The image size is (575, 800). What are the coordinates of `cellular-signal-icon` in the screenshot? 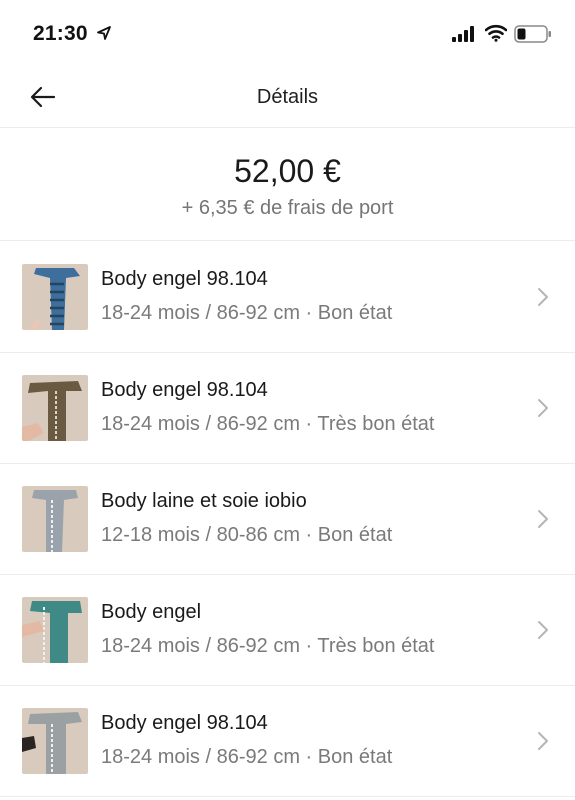 It's located at (463, 34).